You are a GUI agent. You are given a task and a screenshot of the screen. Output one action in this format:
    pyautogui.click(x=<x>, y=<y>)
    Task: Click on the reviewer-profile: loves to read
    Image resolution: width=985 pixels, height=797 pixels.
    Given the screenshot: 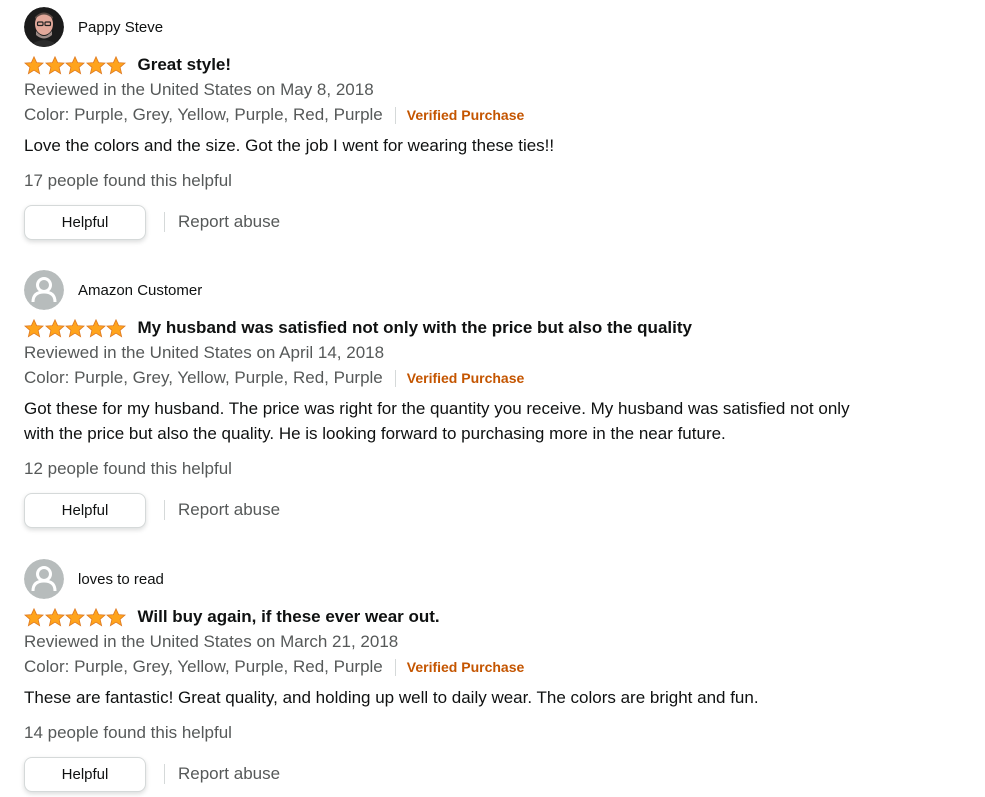 What is the action you would take?
    pyautogui.click(x=94, y=579)
    